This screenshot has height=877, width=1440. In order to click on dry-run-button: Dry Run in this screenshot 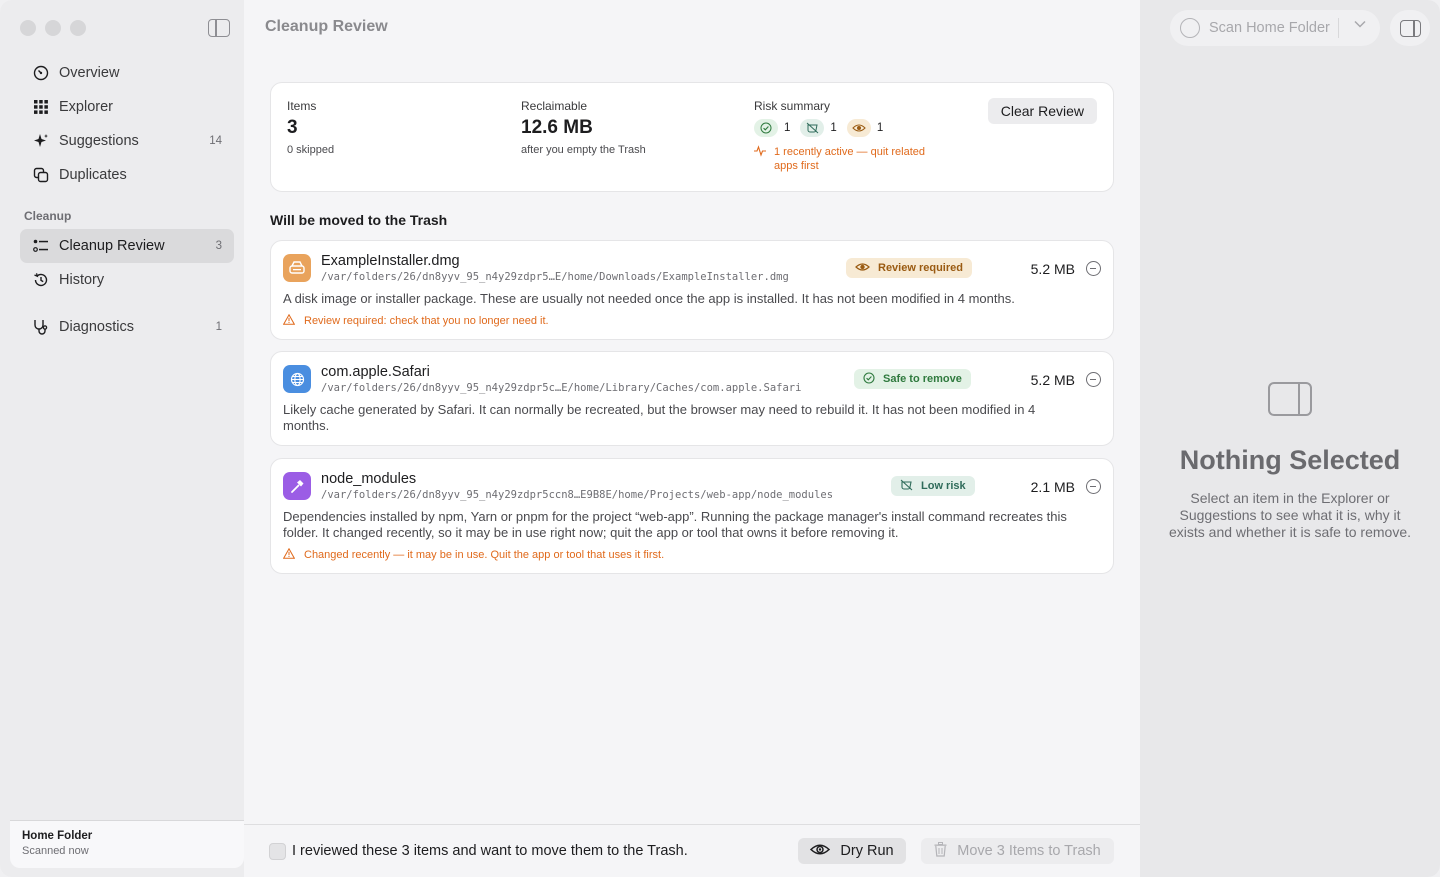, I will do `click(852, 851)`.